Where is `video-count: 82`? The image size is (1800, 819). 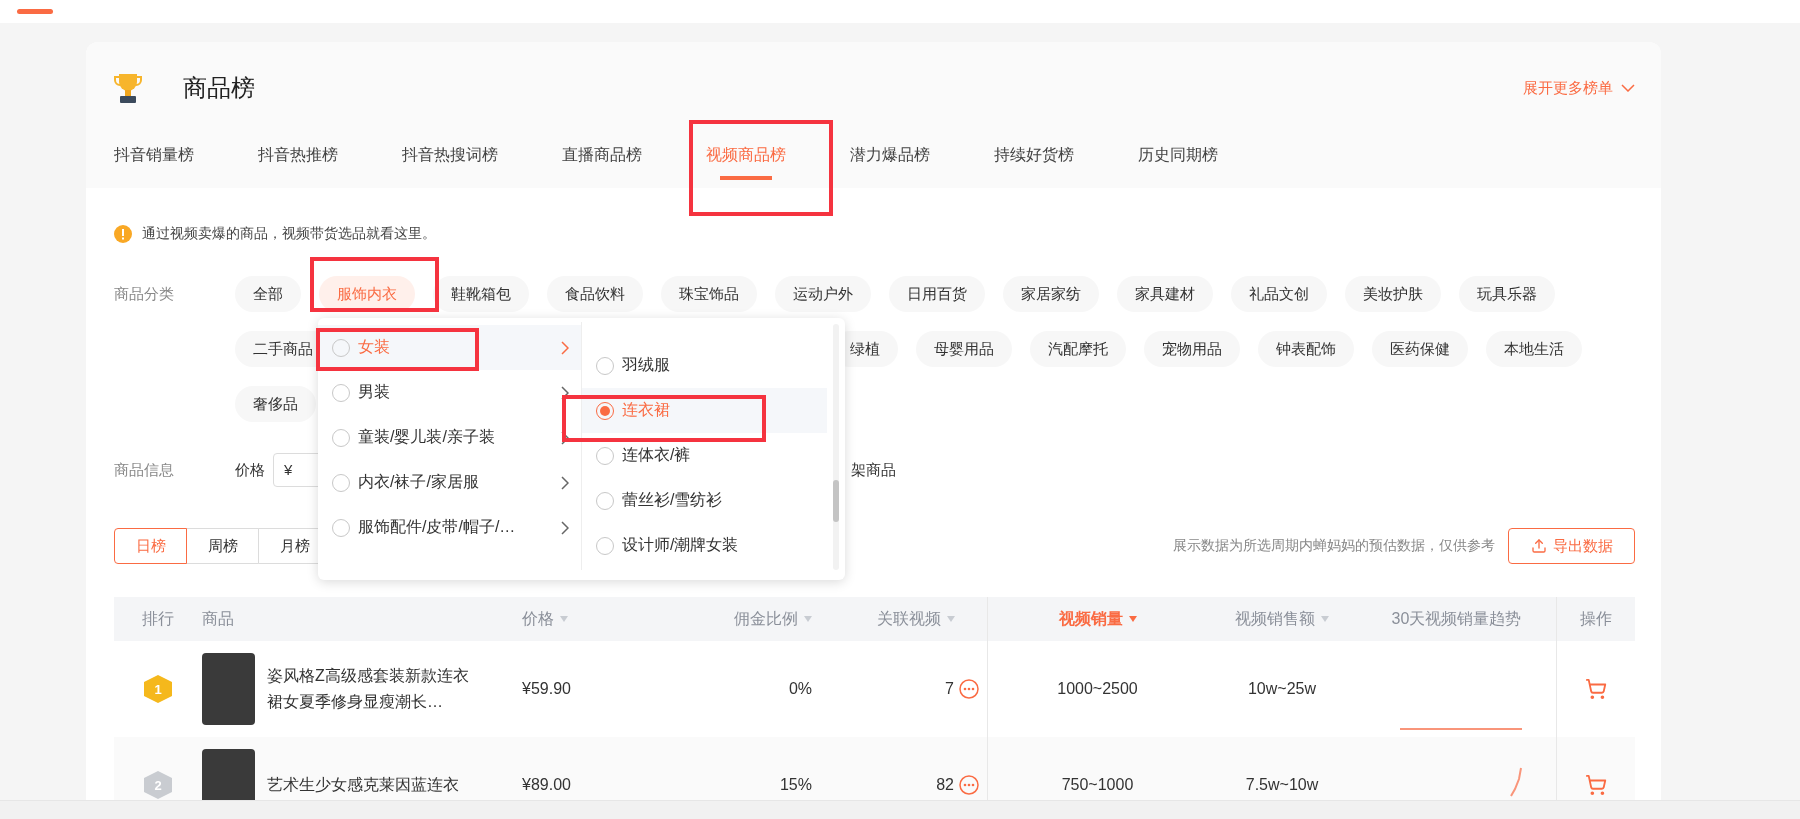 video-count: 82 is located at coordinates (945, 785).